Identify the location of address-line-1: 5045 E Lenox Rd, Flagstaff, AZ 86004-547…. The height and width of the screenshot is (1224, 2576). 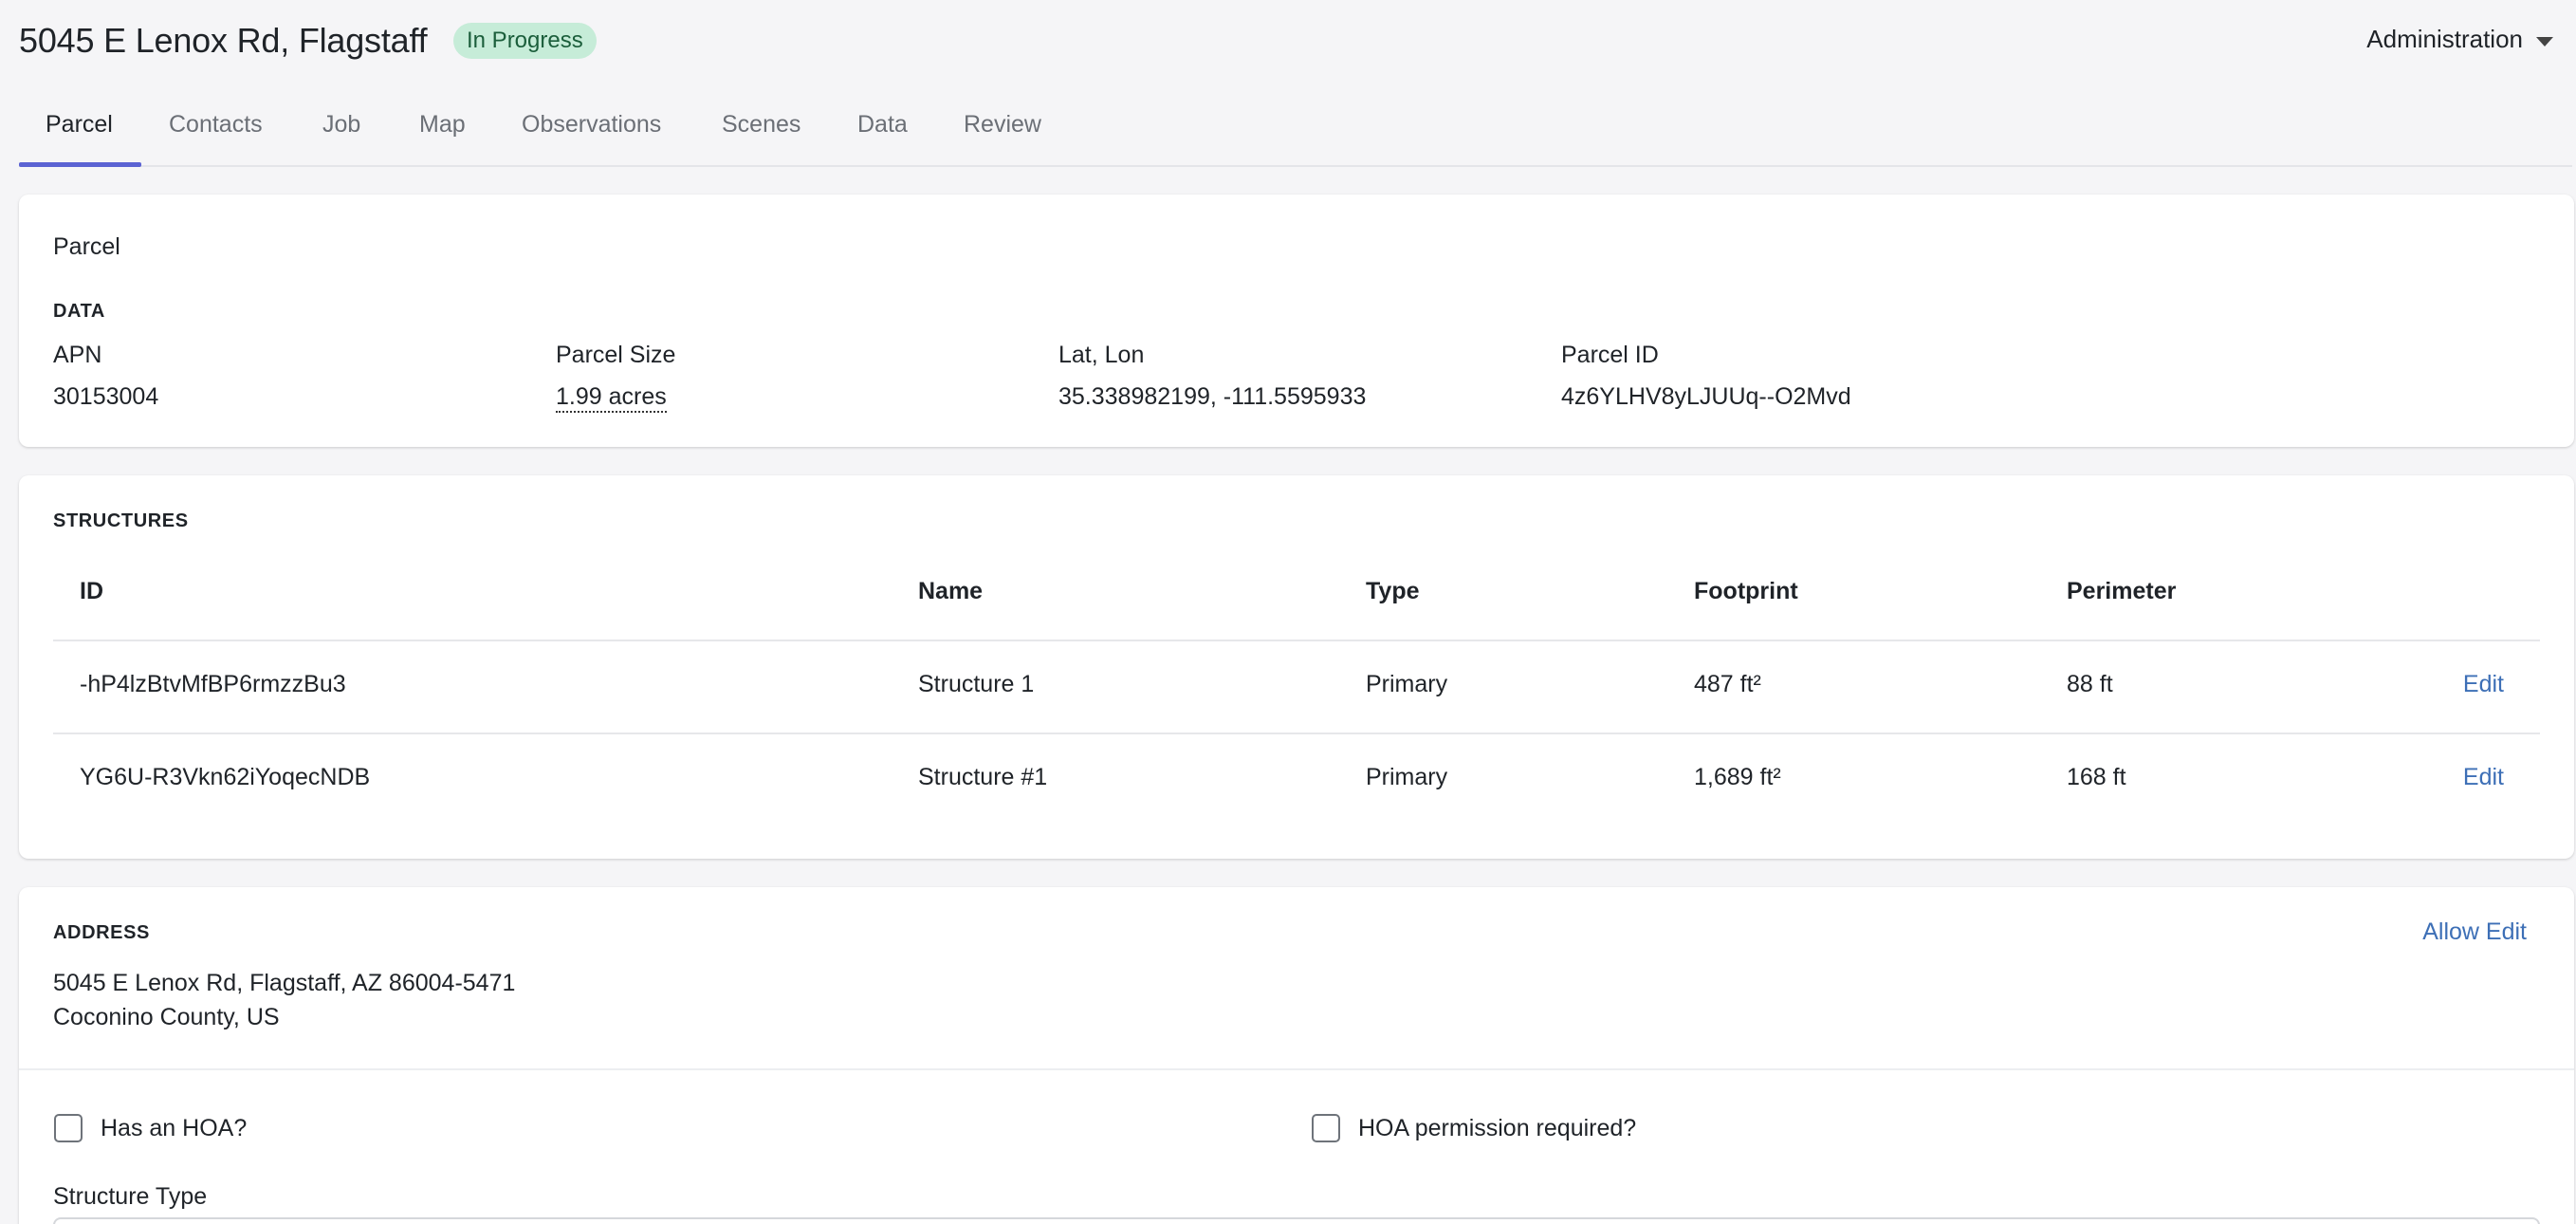
(284, 983).